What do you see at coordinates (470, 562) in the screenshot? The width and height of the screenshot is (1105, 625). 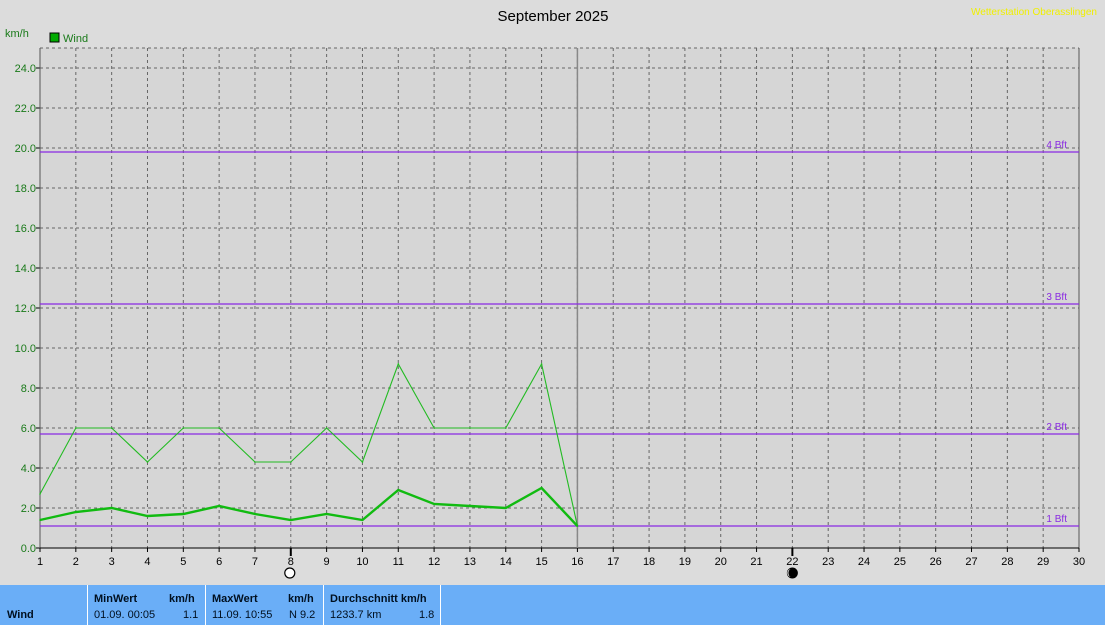 I see `x-tick-label: 13` at bounding box center [470, 562].